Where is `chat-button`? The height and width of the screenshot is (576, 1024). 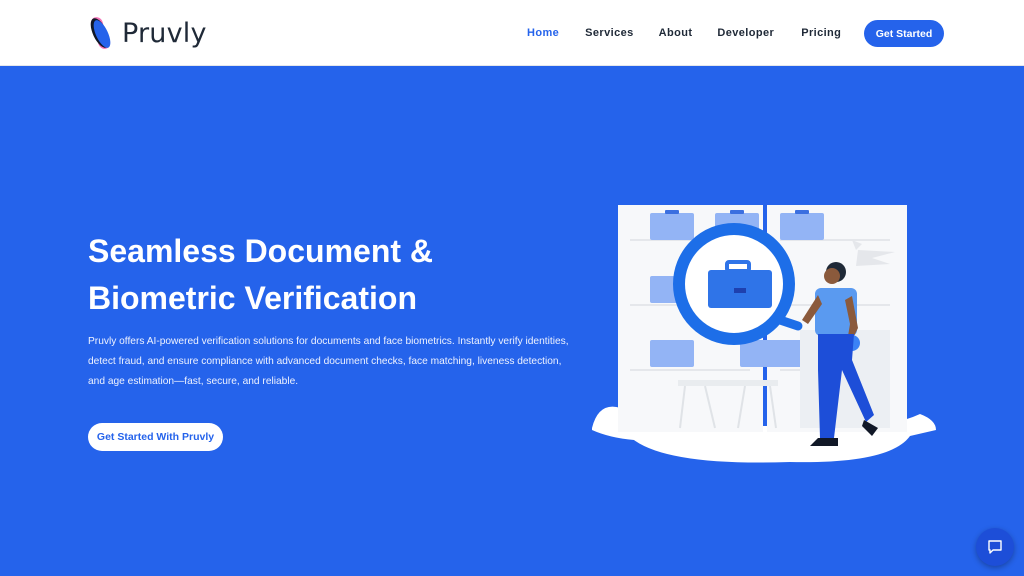
chat-button is located at coordinates (995, 547).